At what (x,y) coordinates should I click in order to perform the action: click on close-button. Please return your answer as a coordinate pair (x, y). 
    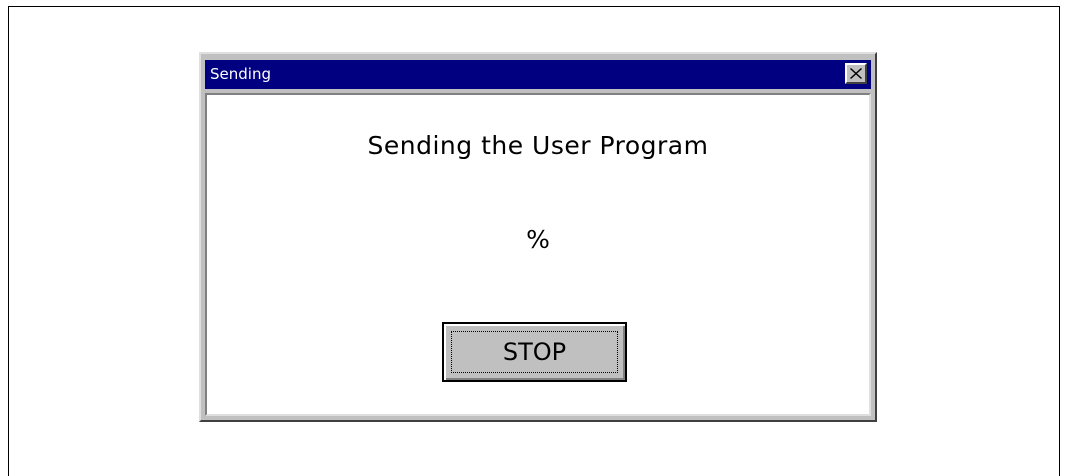
    Looking at the image, I should click on (856, 73).